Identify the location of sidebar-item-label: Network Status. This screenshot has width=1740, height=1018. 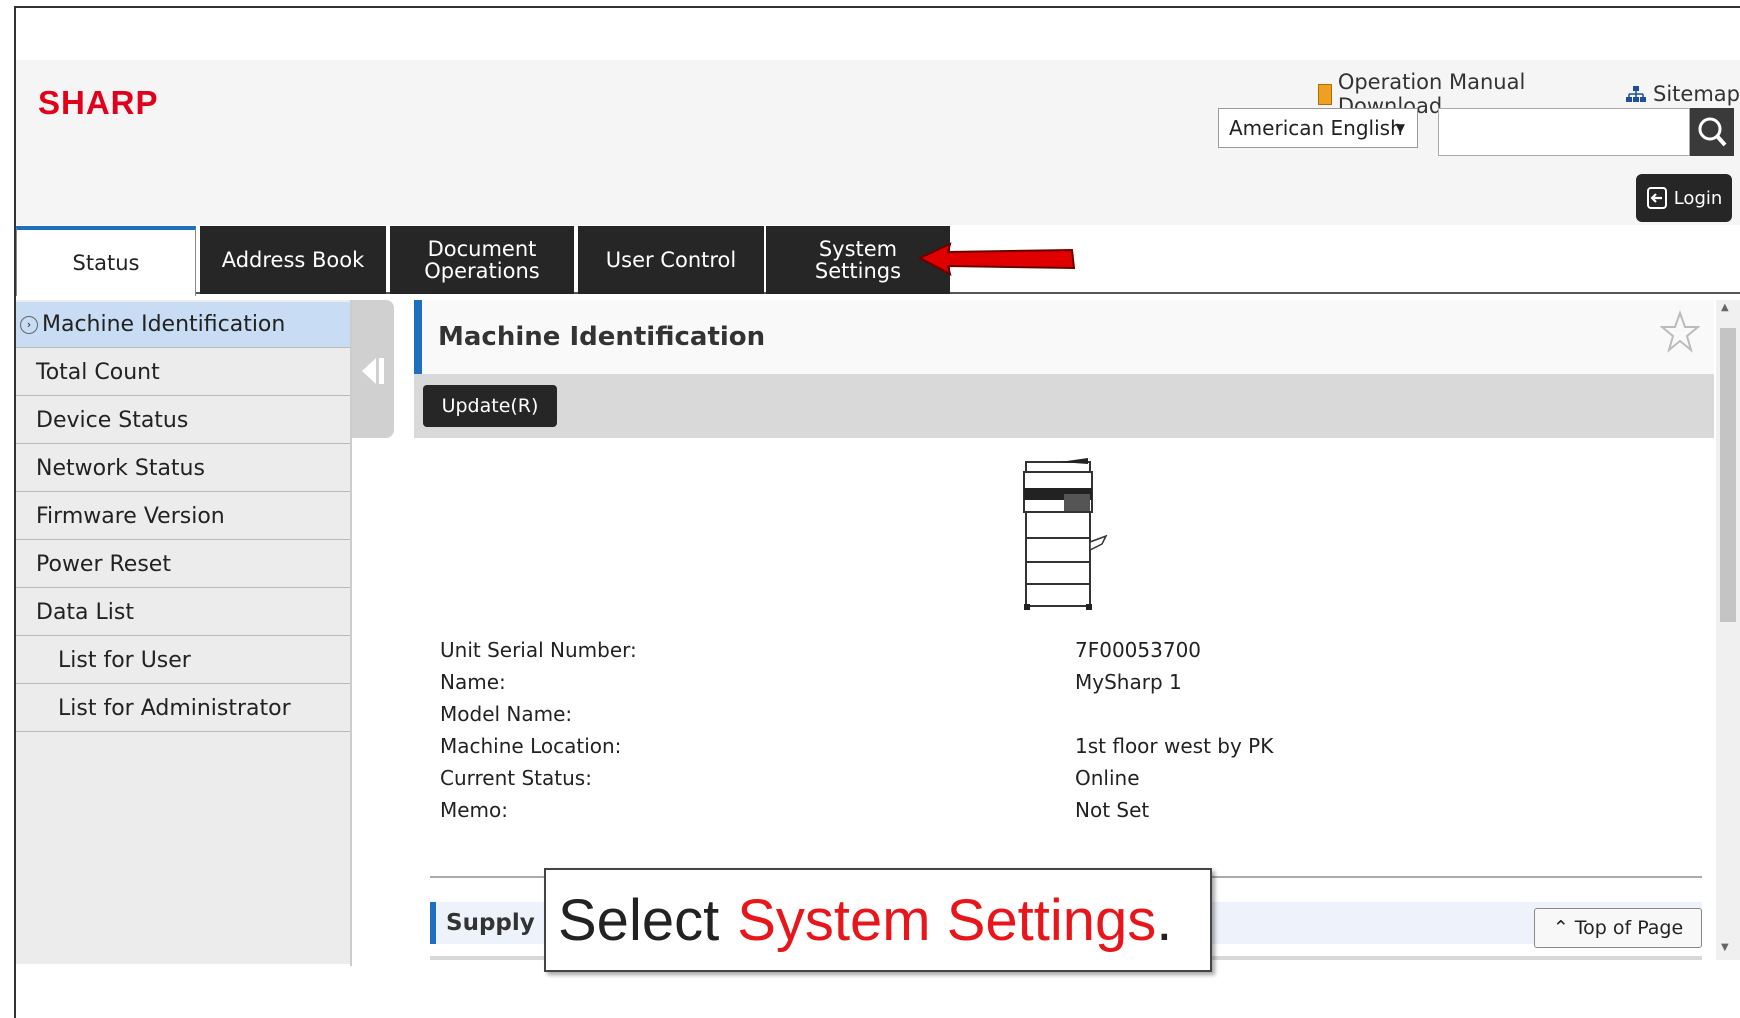
(120, 468).